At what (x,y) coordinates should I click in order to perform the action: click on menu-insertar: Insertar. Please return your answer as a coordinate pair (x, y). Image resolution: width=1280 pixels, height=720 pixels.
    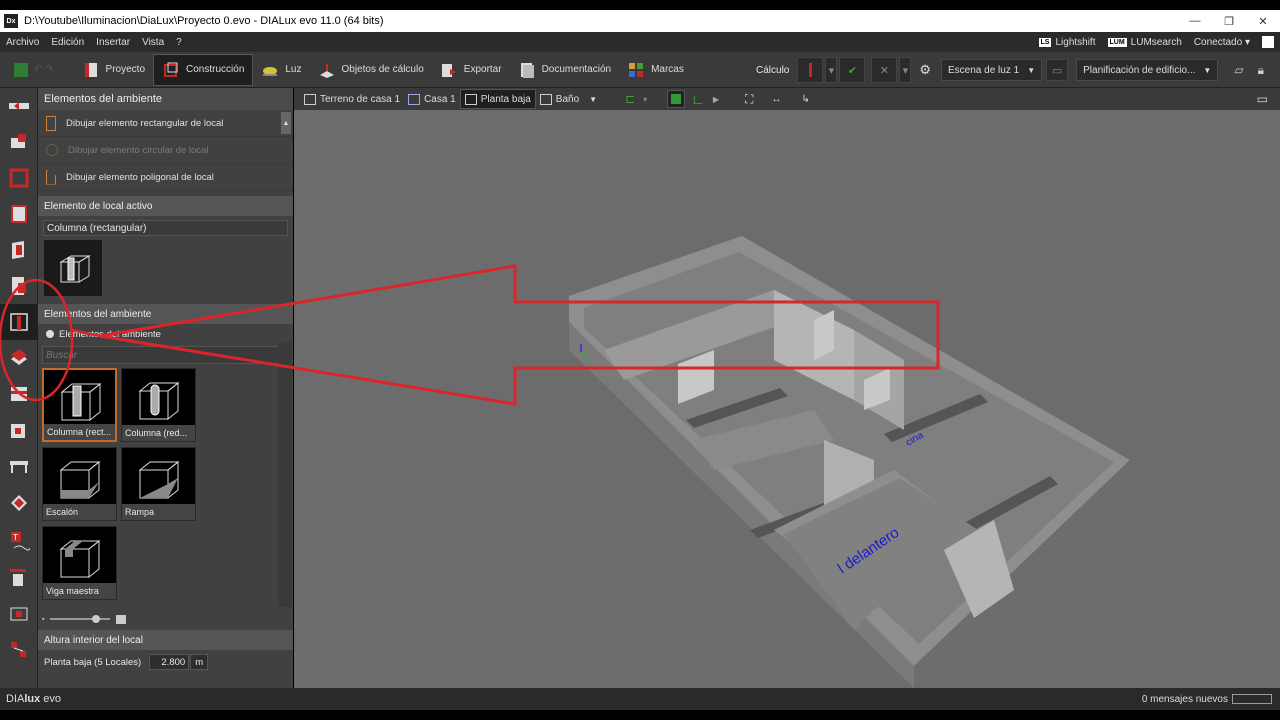
    Looking at the image, I should click on (113, 42).